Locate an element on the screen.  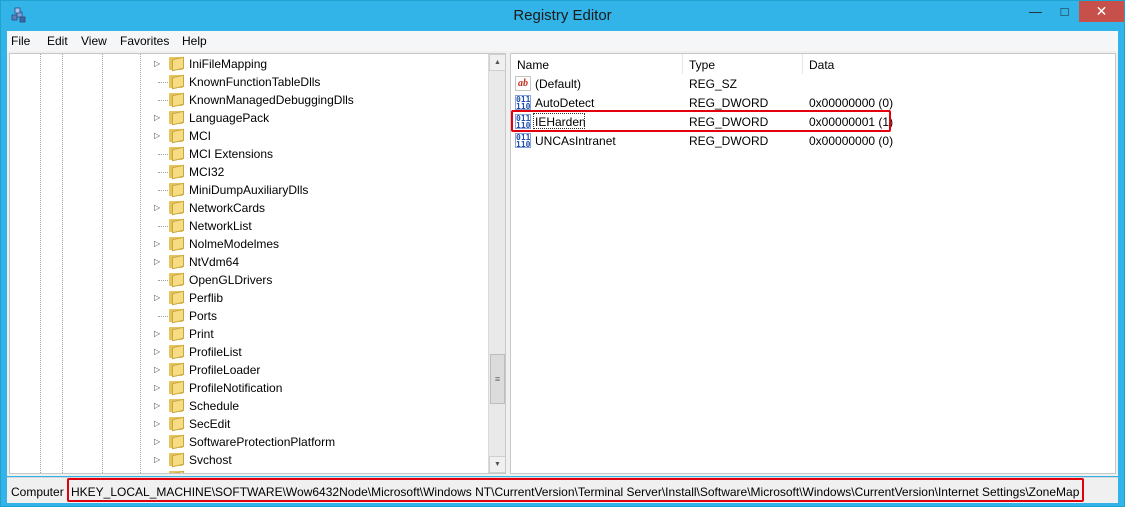
menu-help: Help is located at coordinates (194, 41).